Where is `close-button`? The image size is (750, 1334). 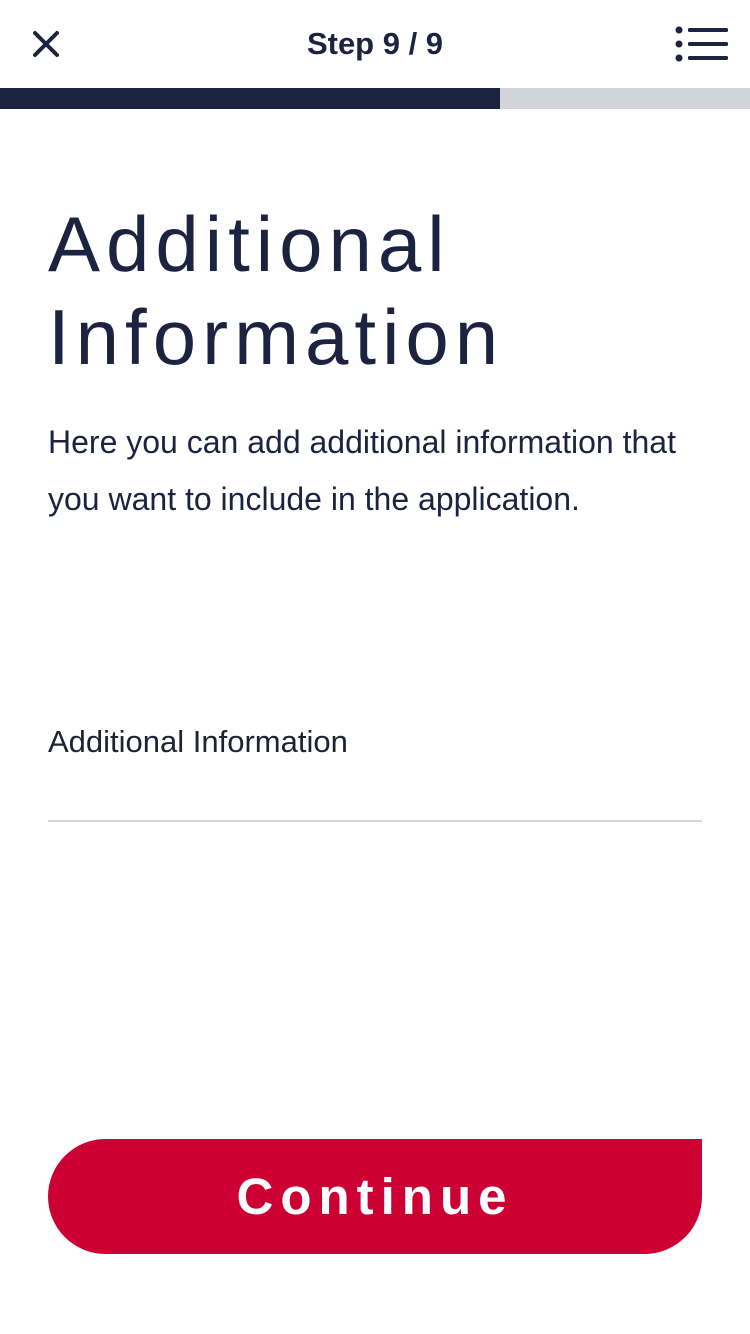
close-button is located at coordinates (46, 44).